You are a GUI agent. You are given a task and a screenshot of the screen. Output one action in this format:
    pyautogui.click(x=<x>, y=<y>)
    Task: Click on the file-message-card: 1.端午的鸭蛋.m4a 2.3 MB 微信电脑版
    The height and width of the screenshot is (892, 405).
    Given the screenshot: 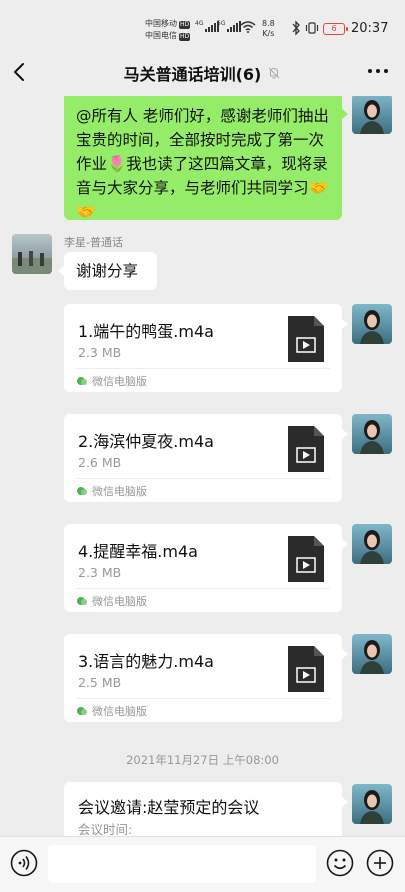 What is the action you would take?
    pyautogui.click(x=206, y=348)
    